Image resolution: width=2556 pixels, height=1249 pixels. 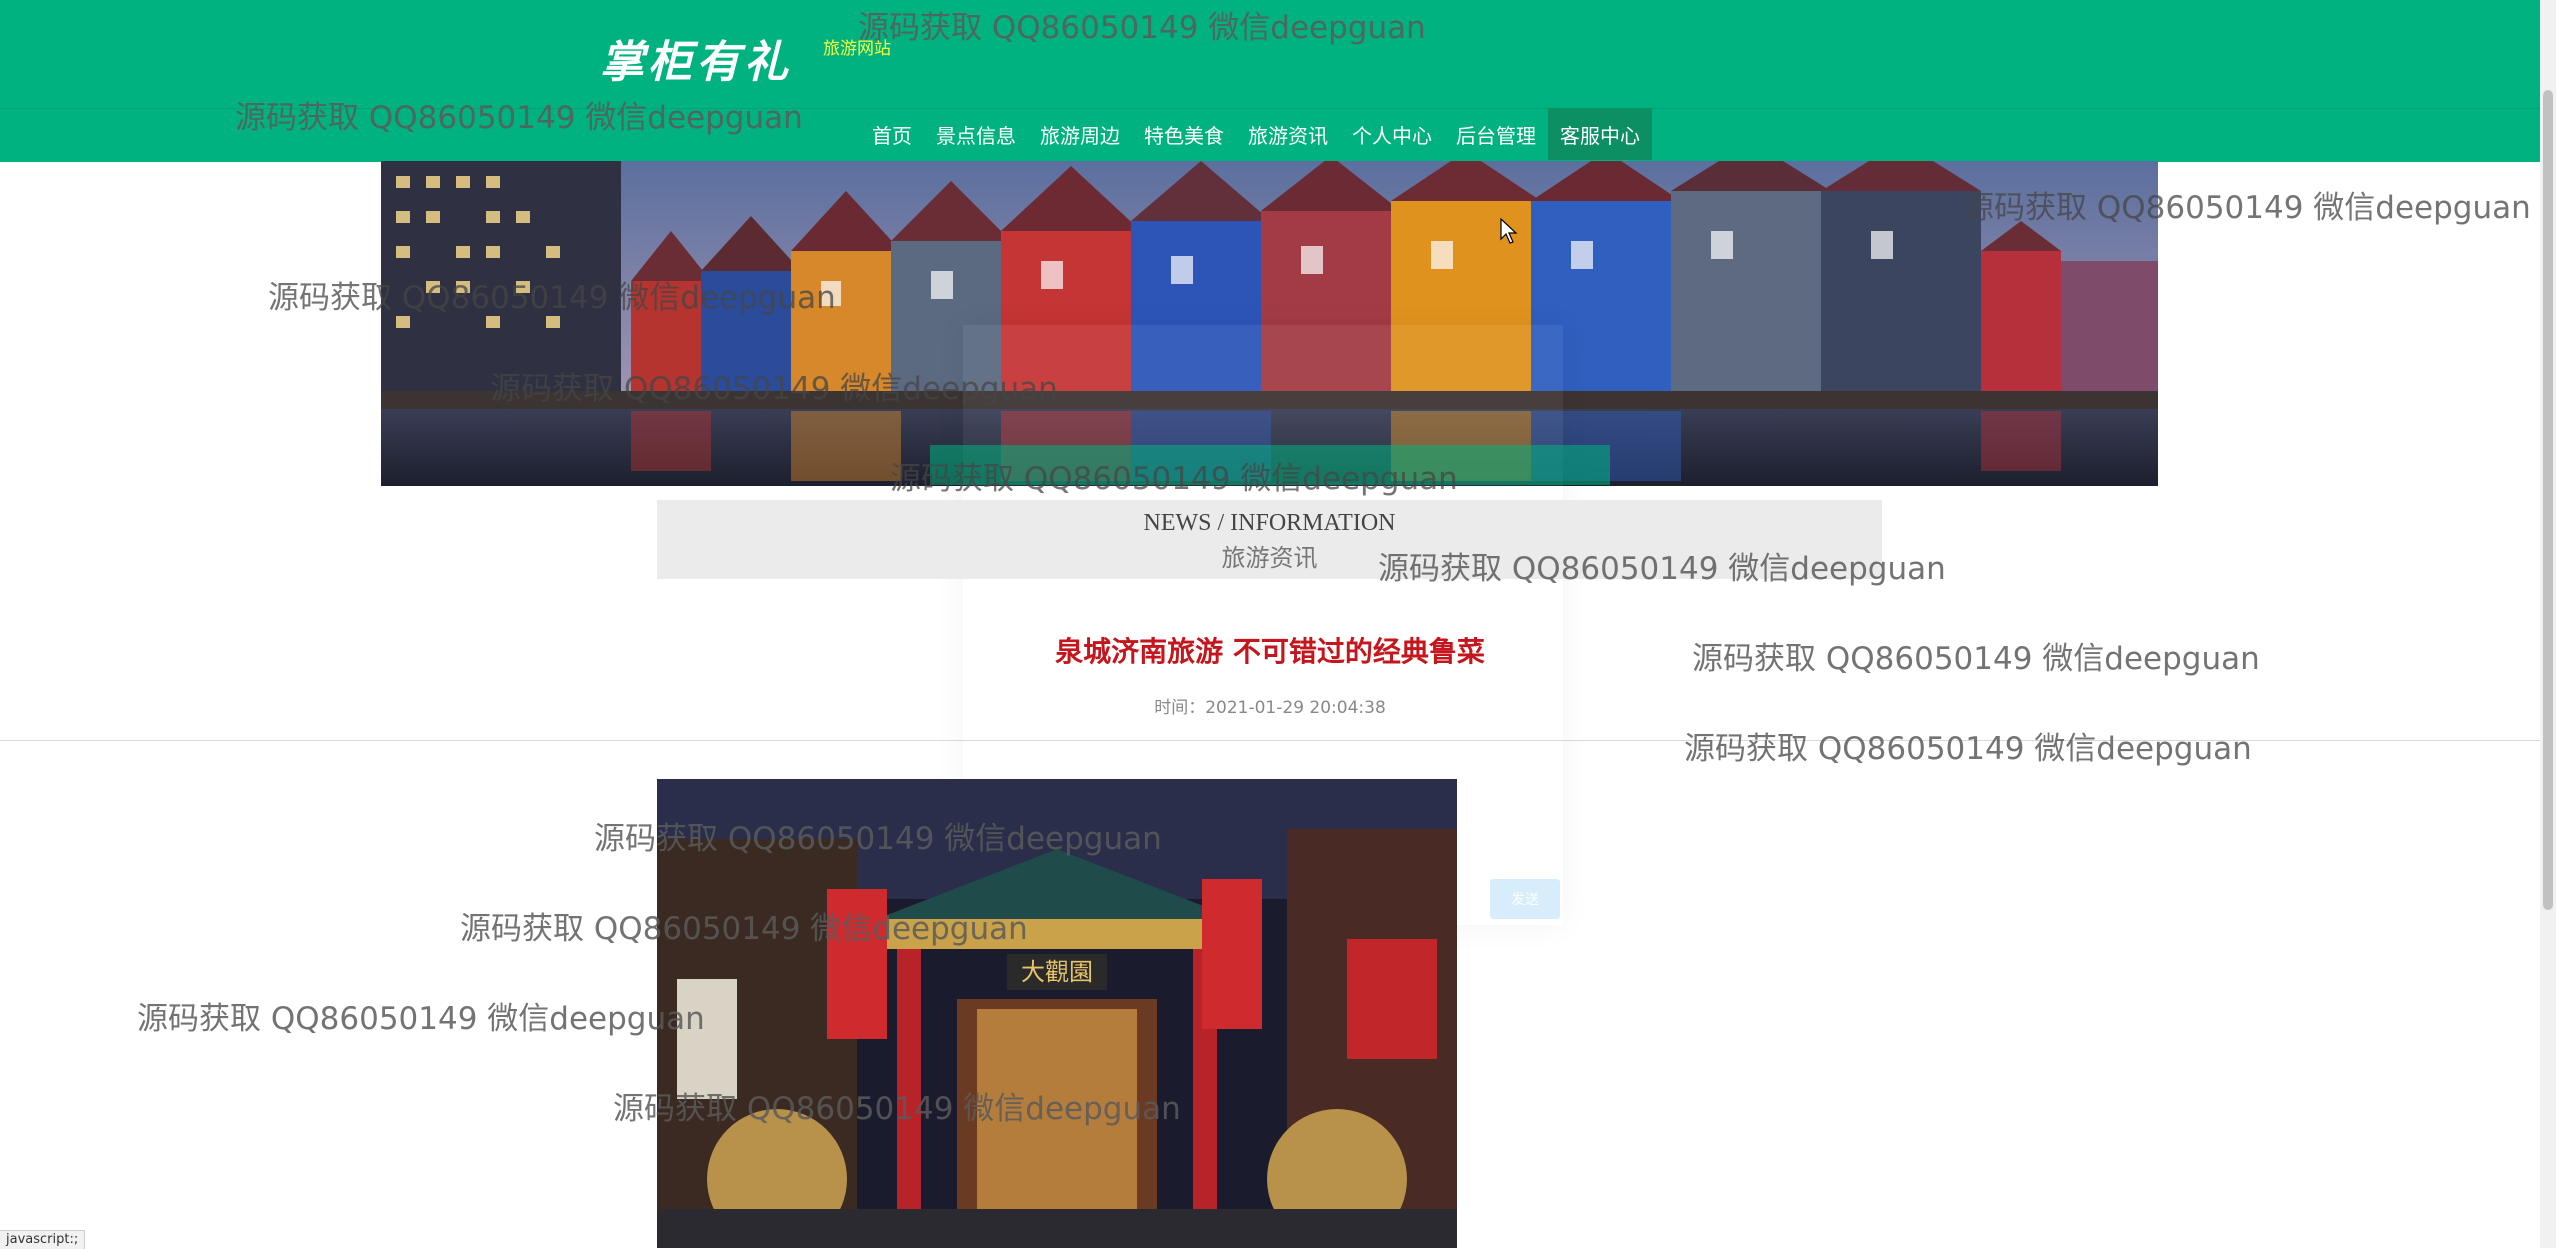 What do you see at coordinates (976, 134) in the screenshot?
I see `nav-item-attractions: 景点信息` at bounding box center [976, 134].